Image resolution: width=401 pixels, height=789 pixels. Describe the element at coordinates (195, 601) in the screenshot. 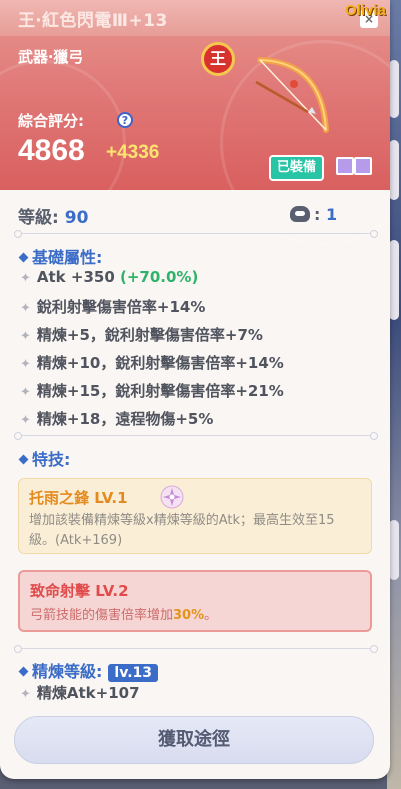

I see `skill-card: 致命射擊 LV.2 弓箭技能的傷害倍率增加30%。` at that location.